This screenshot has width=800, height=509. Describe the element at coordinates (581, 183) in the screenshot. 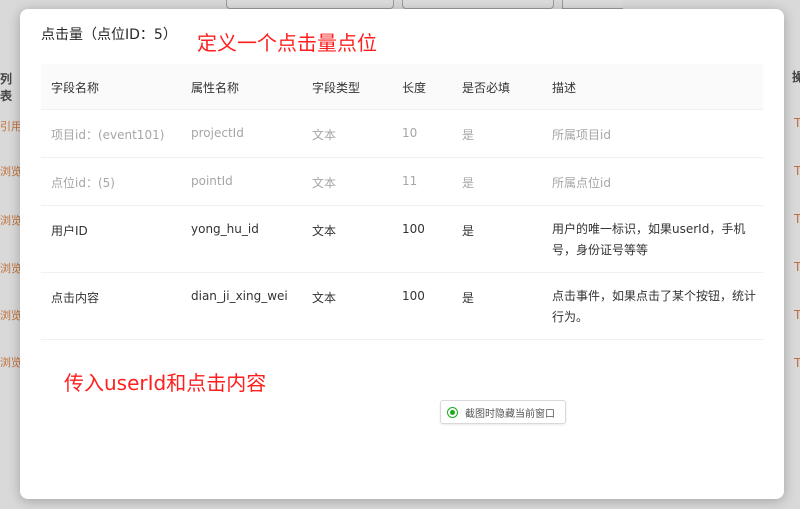

I see `cell-description: 所属点位id` at that location.